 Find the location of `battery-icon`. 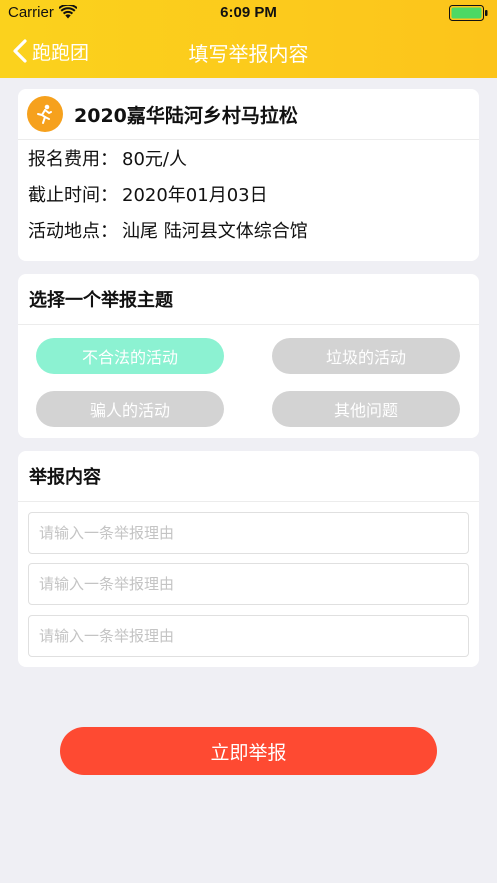

battery-icon is located at coordinates (468, 13).